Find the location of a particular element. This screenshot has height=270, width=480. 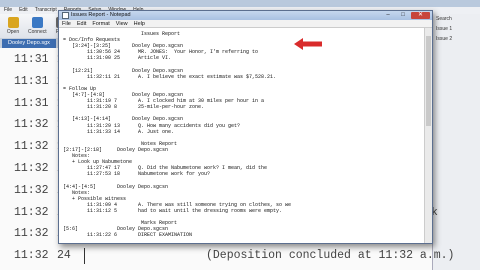

maximize-button: □ is located at coordinates (403, 15).